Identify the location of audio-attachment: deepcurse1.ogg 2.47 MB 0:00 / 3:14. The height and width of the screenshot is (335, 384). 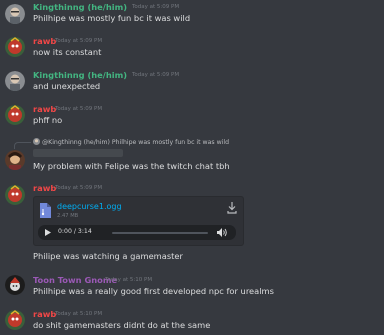
(138, 221).